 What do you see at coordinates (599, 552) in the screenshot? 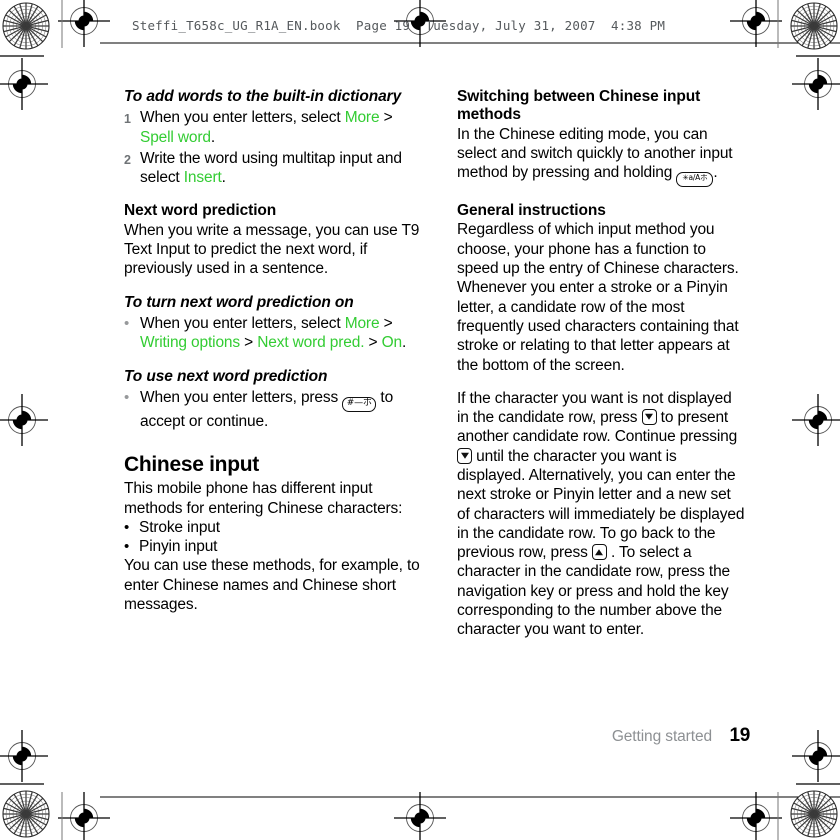
I see `navigation-up-key-icon` at bounding box center [599, 552].